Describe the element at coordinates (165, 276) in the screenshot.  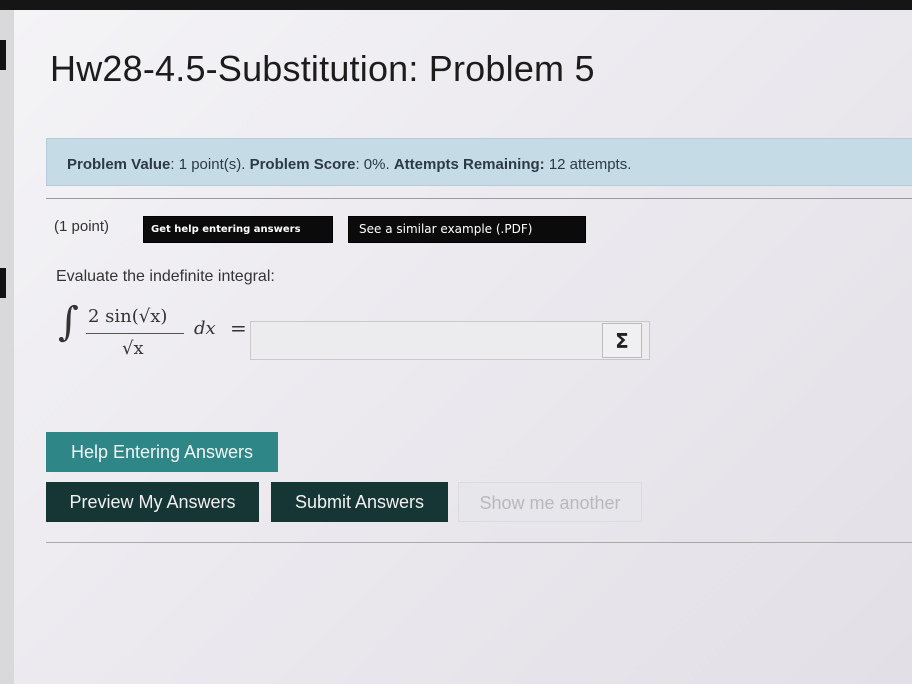
I see `problem-instruction: Evaluate the indefinite integral:` at that location.